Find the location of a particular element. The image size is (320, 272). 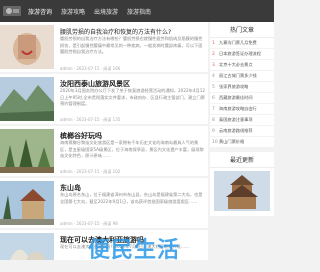

watermark-logo: 便民生活 is located at coordinates (134, 250).